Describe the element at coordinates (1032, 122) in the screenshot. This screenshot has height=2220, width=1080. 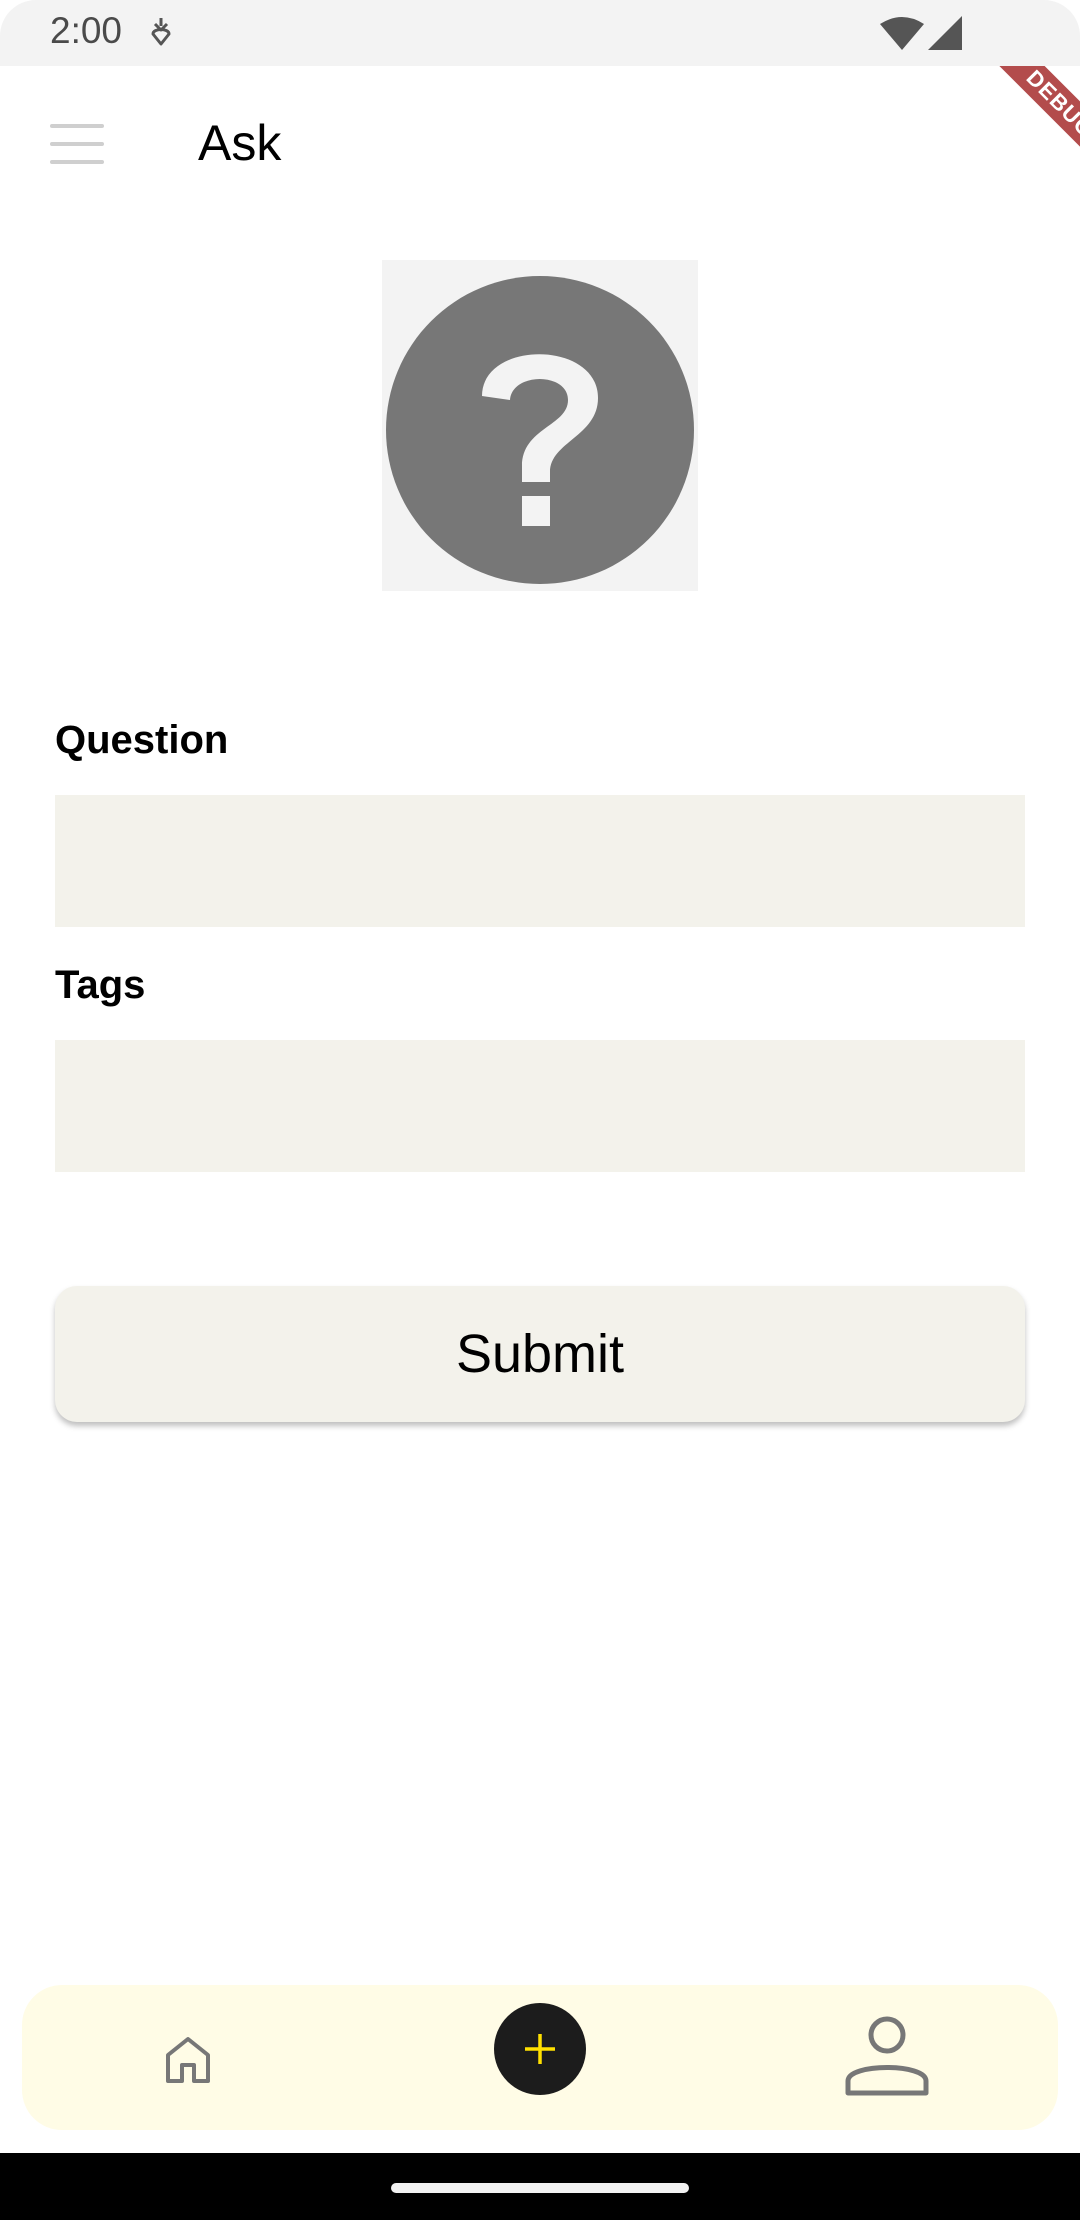
I see `debug-banner-label: DEBUG` at that location.